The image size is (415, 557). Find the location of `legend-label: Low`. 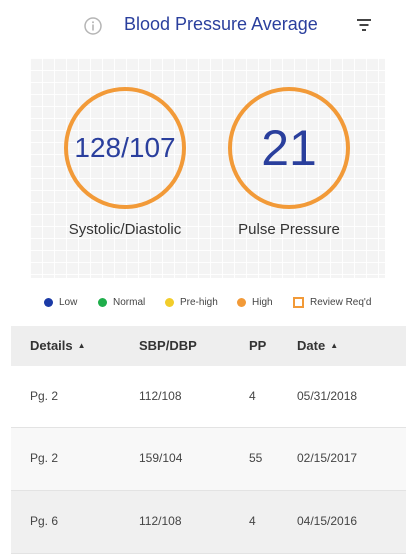

legend-label: Low is located at coordinates (68, 302).